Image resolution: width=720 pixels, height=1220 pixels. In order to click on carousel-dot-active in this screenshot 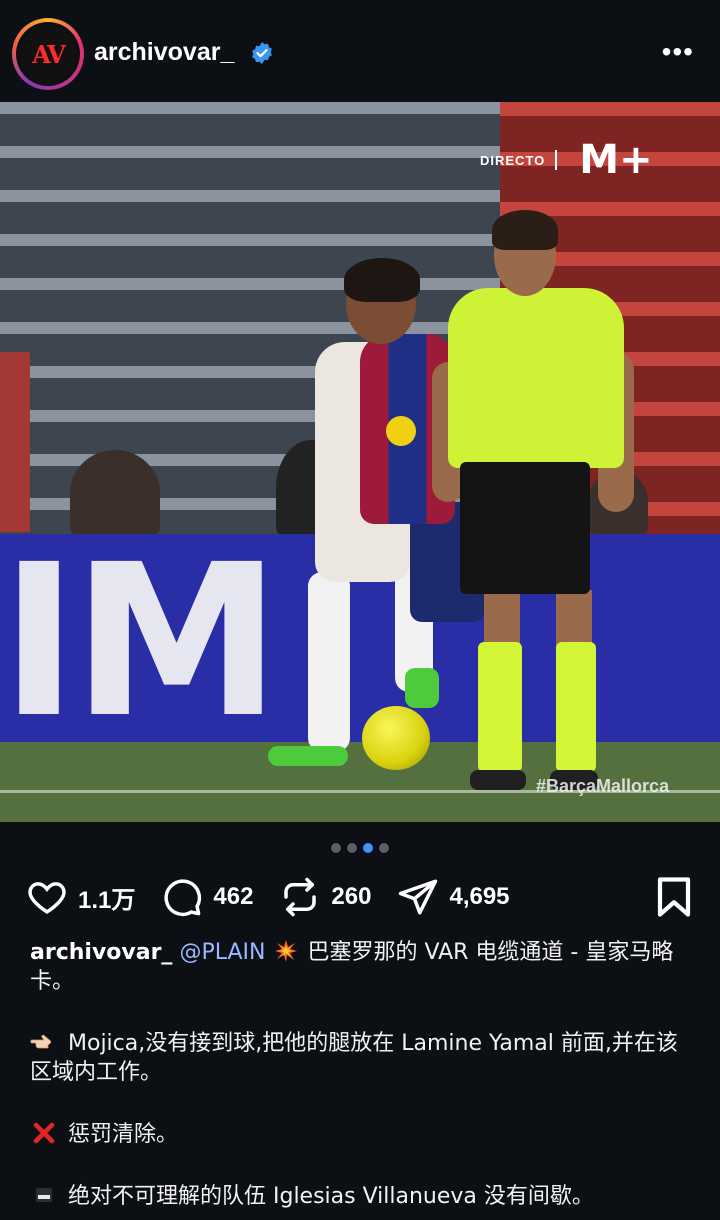, I will do `click(368, 848)`.